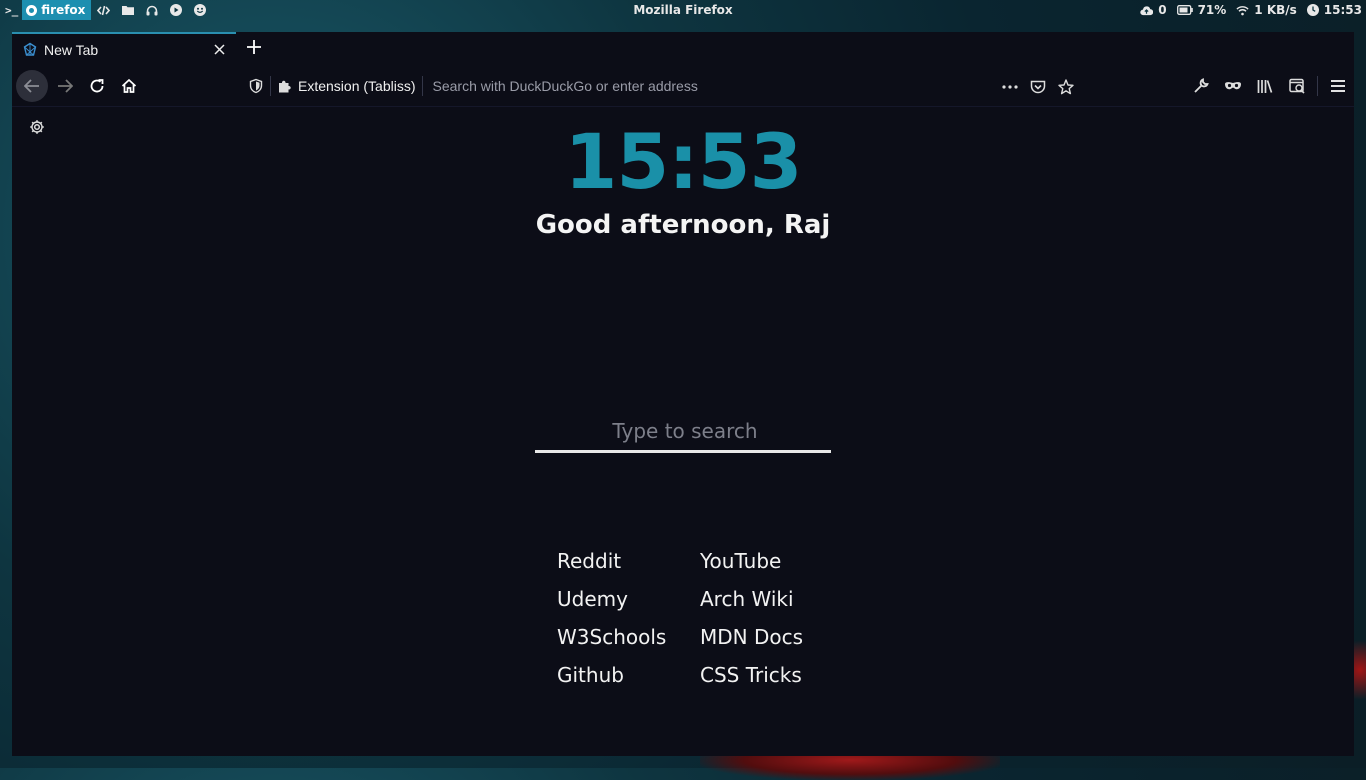  What do you see at coordinates (1010, 87) in the screenshot?
I see `page-actions-icon` at bounding box center [1010, 87].